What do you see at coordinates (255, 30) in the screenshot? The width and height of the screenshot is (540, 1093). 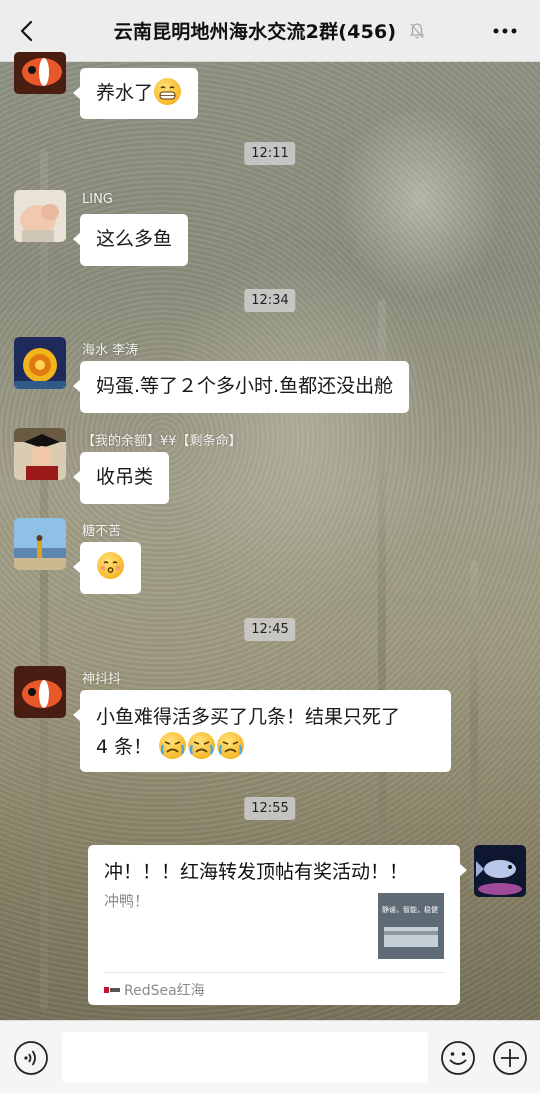 I see `chat-title: 云南昆明地州海水交流2群(456)` at bounding box center [255, 30].